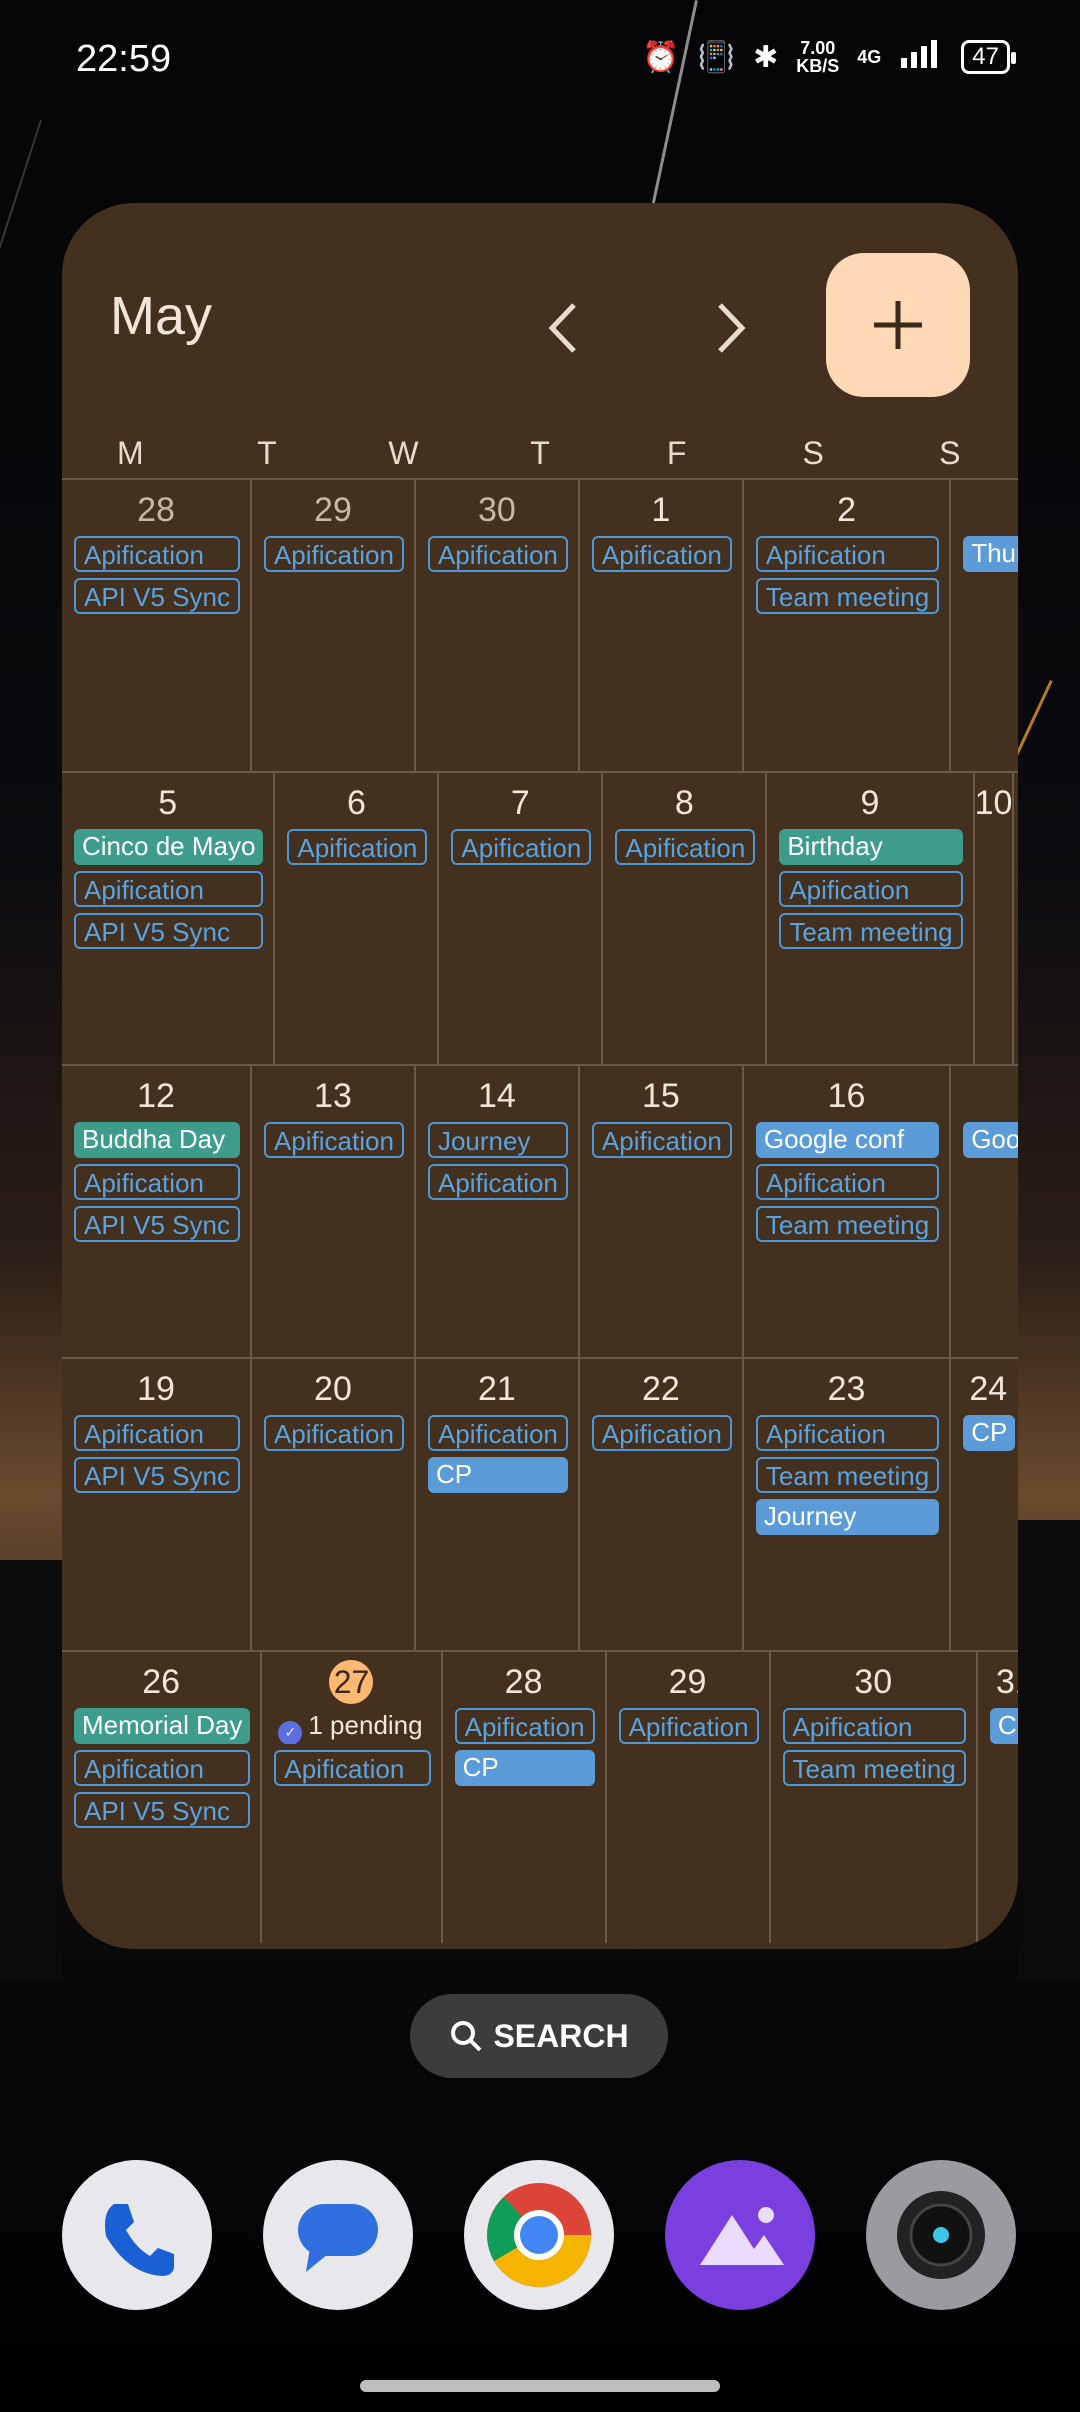  I want to click on day-cell: 21 Apification CP, so click(495, 1504).